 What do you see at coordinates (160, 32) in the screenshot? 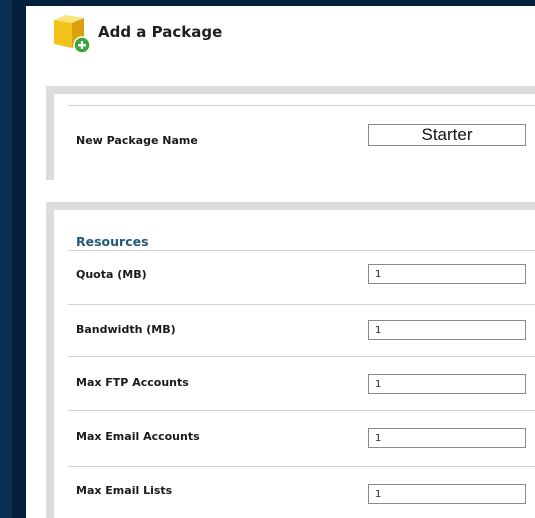
I see `page-title: Add a Package` at bounding box center [160, 32].